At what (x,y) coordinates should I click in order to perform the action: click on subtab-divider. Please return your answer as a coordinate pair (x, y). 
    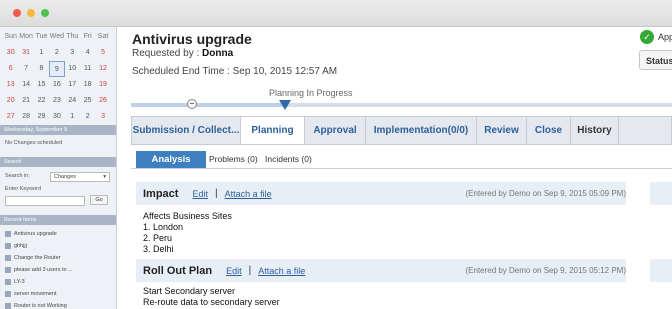
    Looking at the image, I should click on (401, 168).